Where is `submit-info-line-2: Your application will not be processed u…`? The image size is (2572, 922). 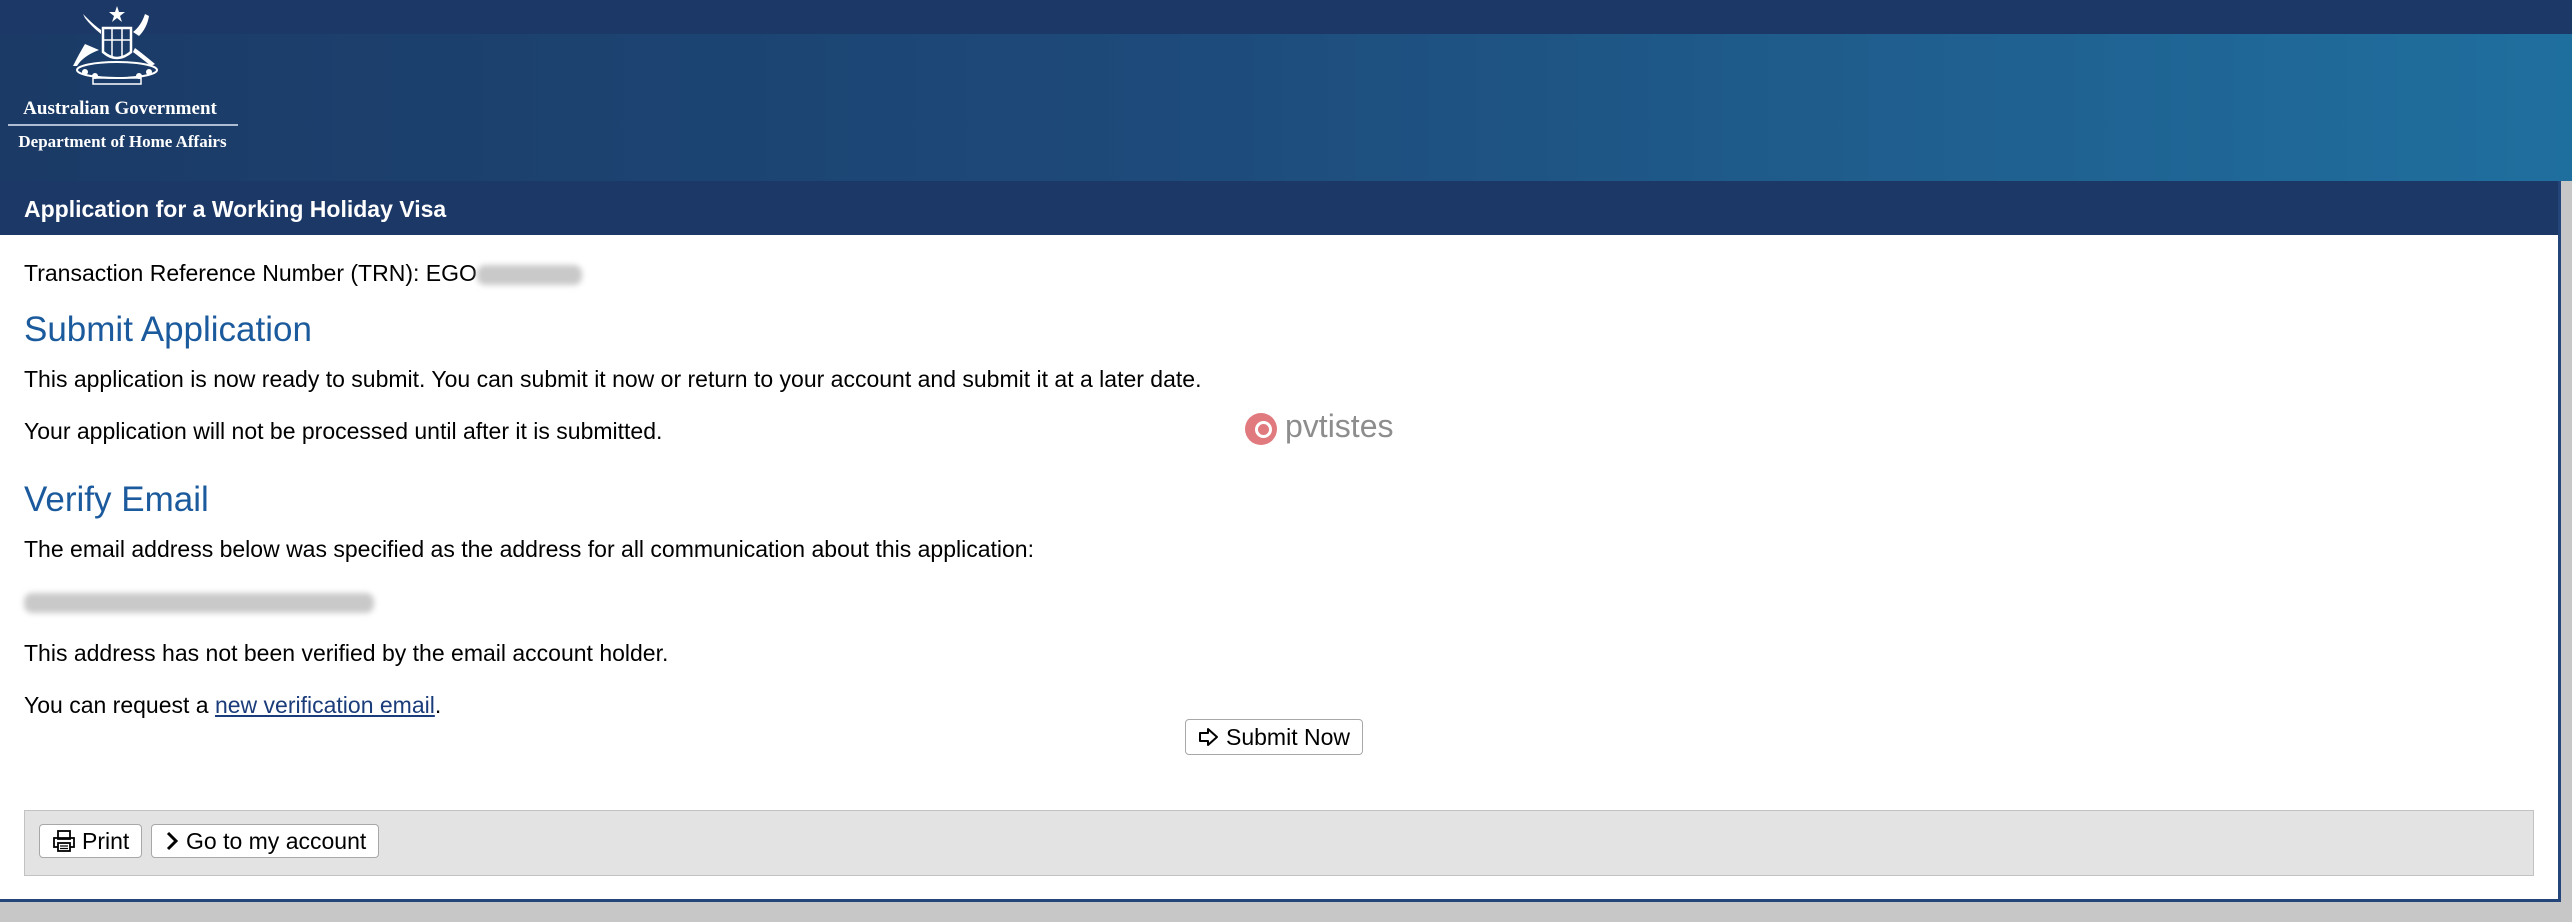
submit-info-line-2: Your application will not be processed u… is located at coordinates (343, 431).